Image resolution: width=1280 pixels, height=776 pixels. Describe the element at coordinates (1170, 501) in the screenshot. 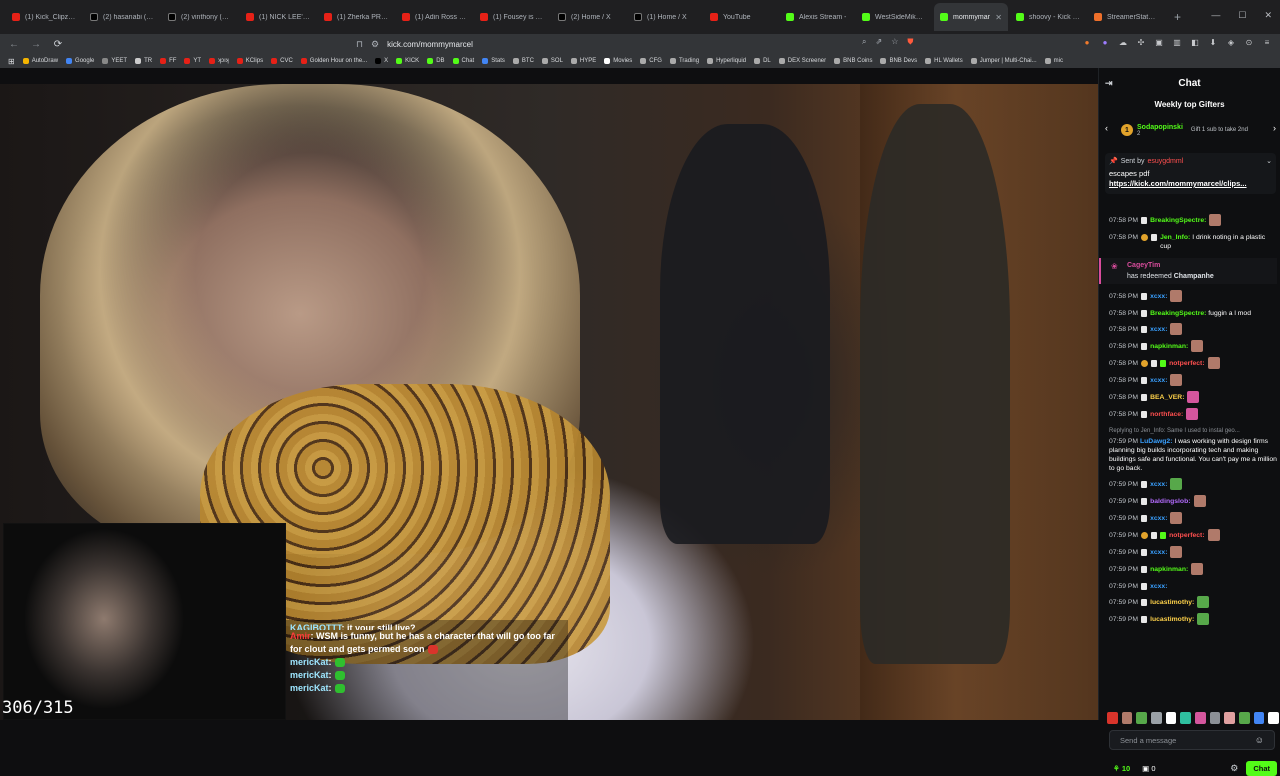

I see `chat-username: baldingslob:` at that location.